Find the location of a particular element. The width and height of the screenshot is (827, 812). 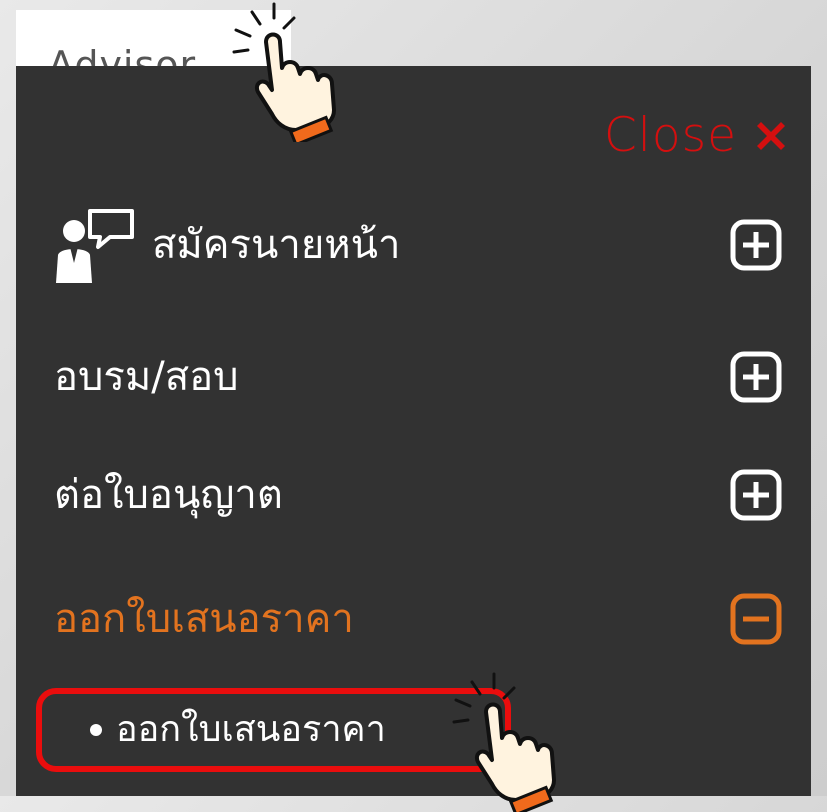

menu-item-training-exam: อบรม/สอบ is located at coordinates (413, 377).